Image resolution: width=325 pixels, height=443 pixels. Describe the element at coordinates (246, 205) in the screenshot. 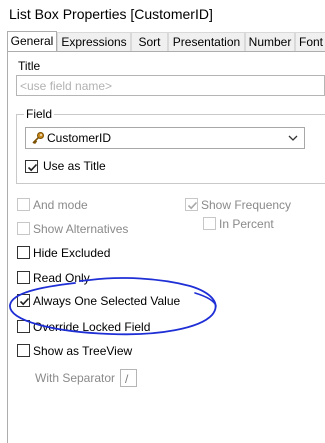

I see `show-frequency-label: Show Frequency` at that location.